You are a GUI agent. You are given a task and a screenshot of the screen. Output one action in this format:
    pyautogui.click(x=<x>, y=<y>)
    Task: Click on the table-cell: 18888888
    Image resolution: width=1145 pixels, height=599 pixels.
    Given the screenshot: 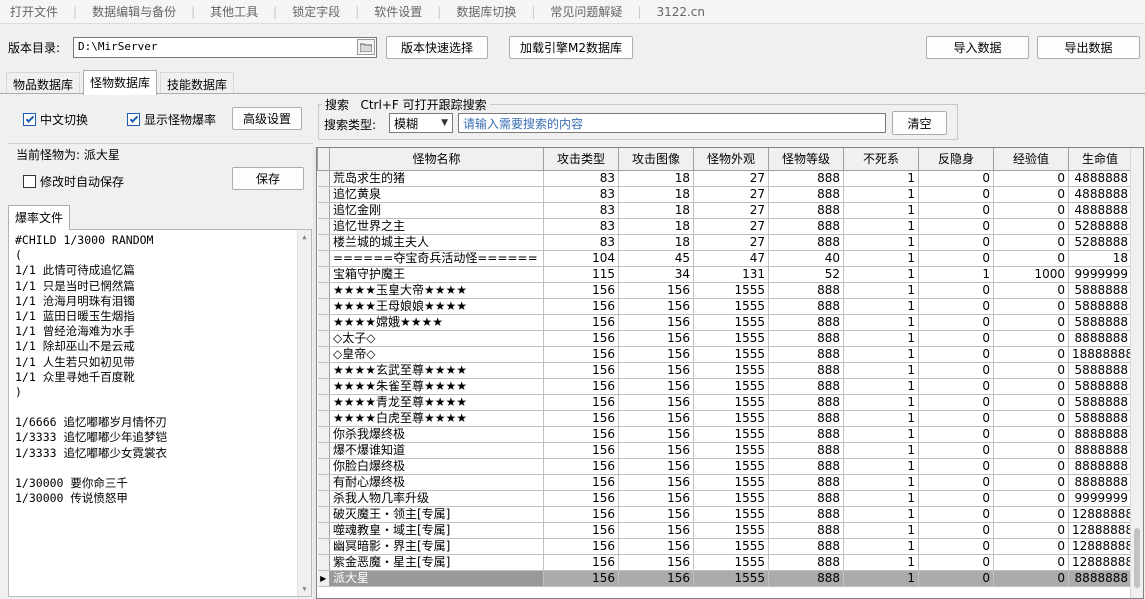 What is the action you would take?
    pyautogui.click(x=1100, y=354)
    